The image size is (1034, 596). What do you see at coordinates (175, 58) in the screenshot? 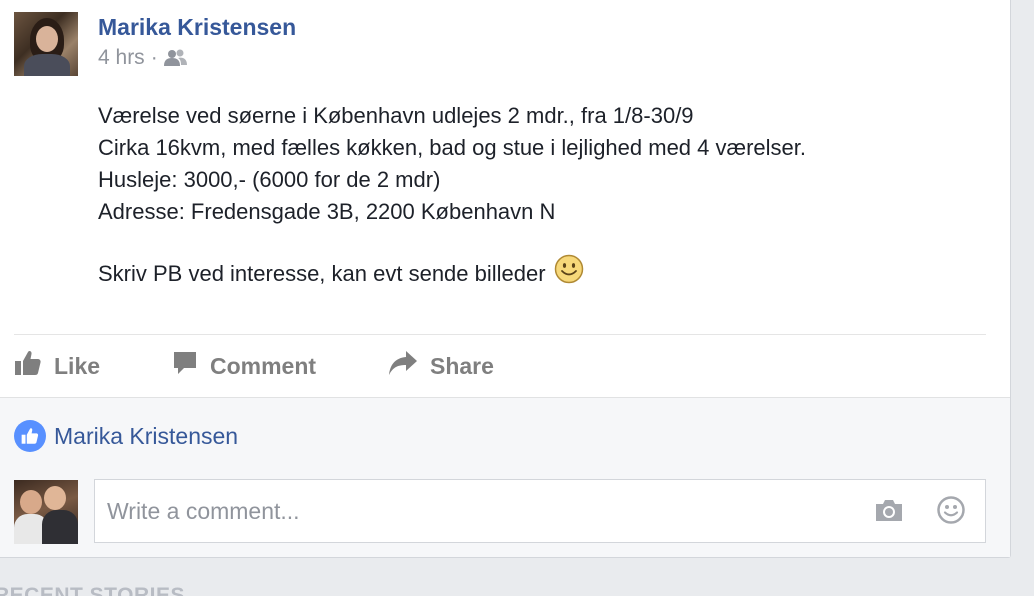
I see `friends-icon` at bounding box center [175, 58].